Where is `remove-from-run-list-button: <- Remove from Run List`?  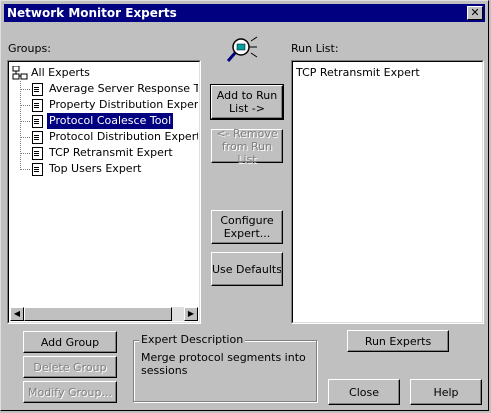 remove-from-run-list-button: <- Remove from Run List is located at coordinates (247, 146).